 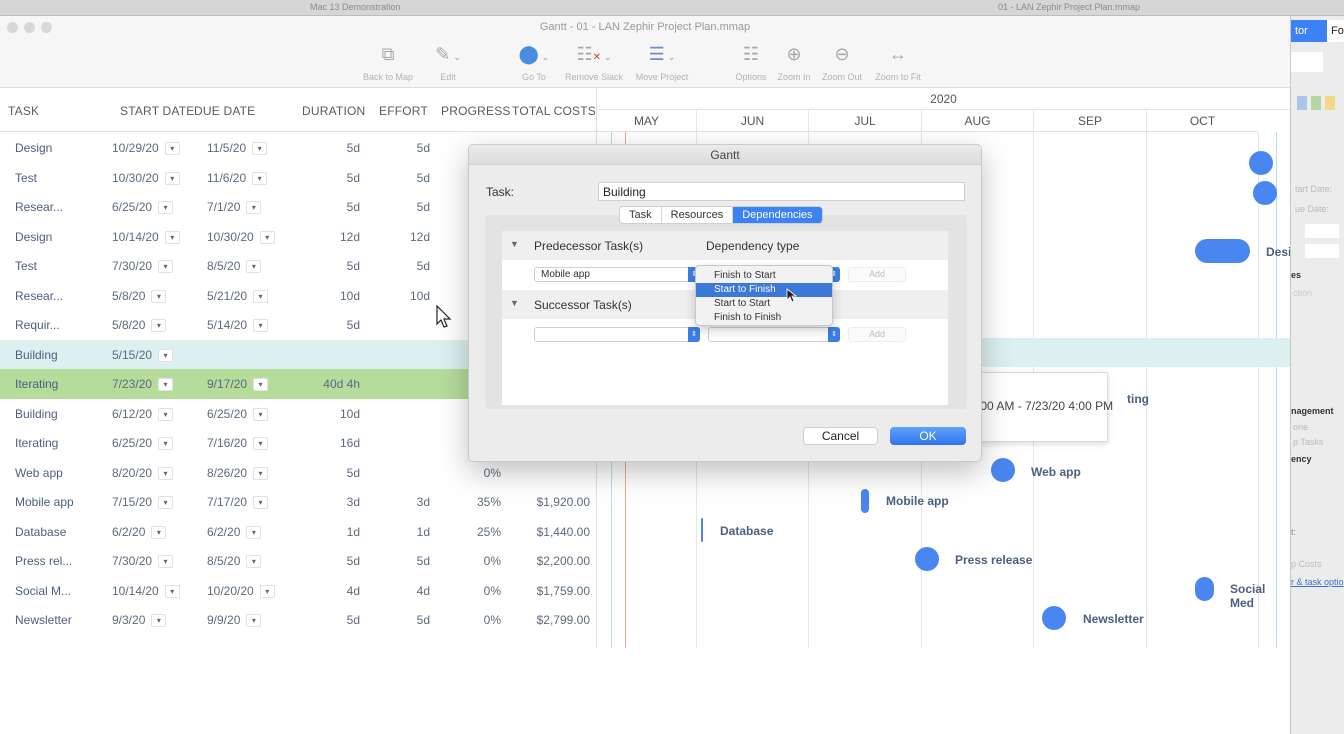 What do you see at coordinates (237, 178) in the screenshot?
I see `due-date-cell: 11/6/20 ▾` at bounding box center [237, 178].